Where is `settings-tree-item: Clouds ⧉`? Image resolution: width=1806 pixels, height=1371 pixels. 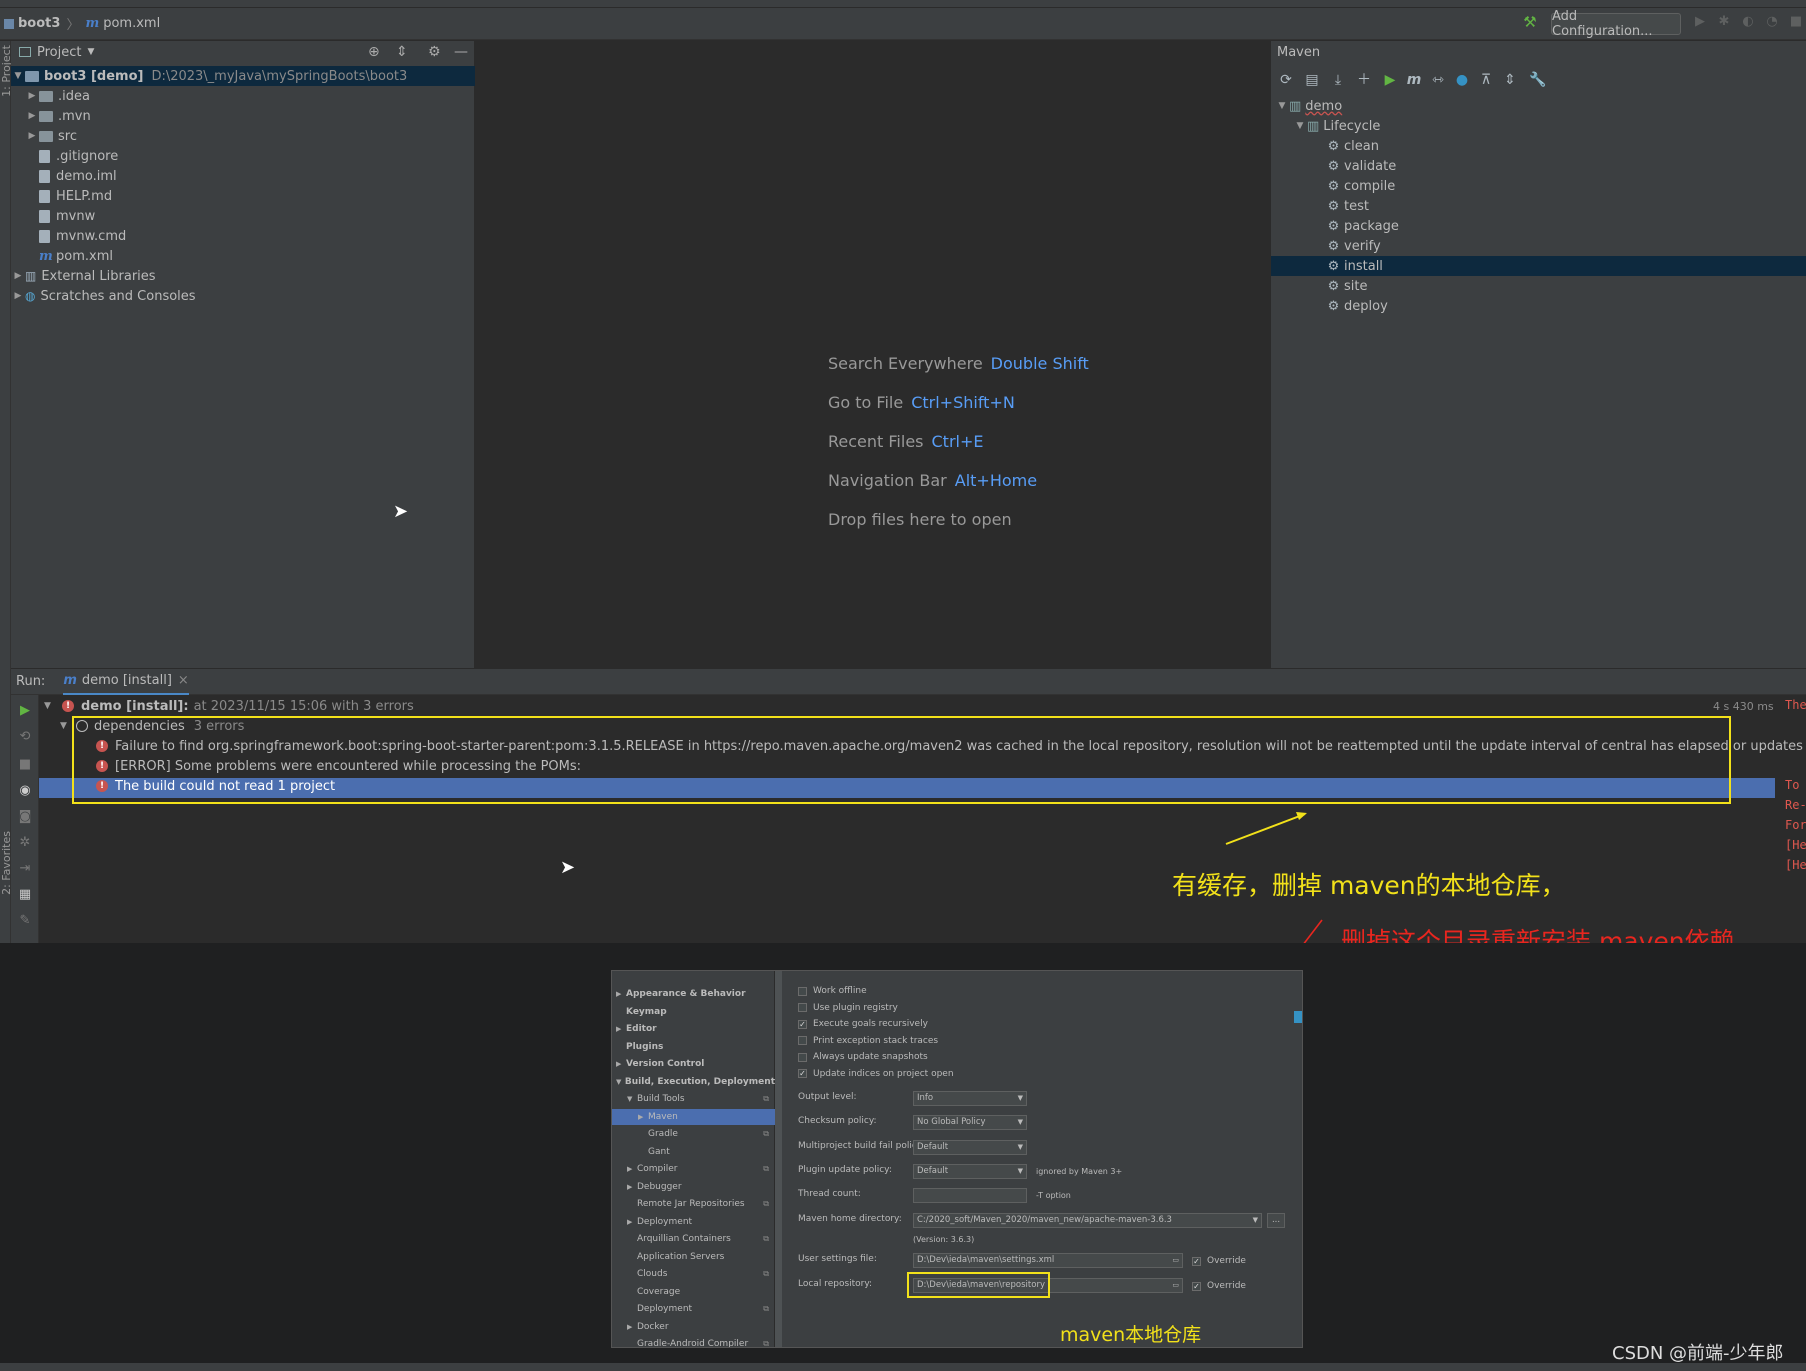
settings-tree-item: Clouds ⧉ is located at coordinates (693, 1274).